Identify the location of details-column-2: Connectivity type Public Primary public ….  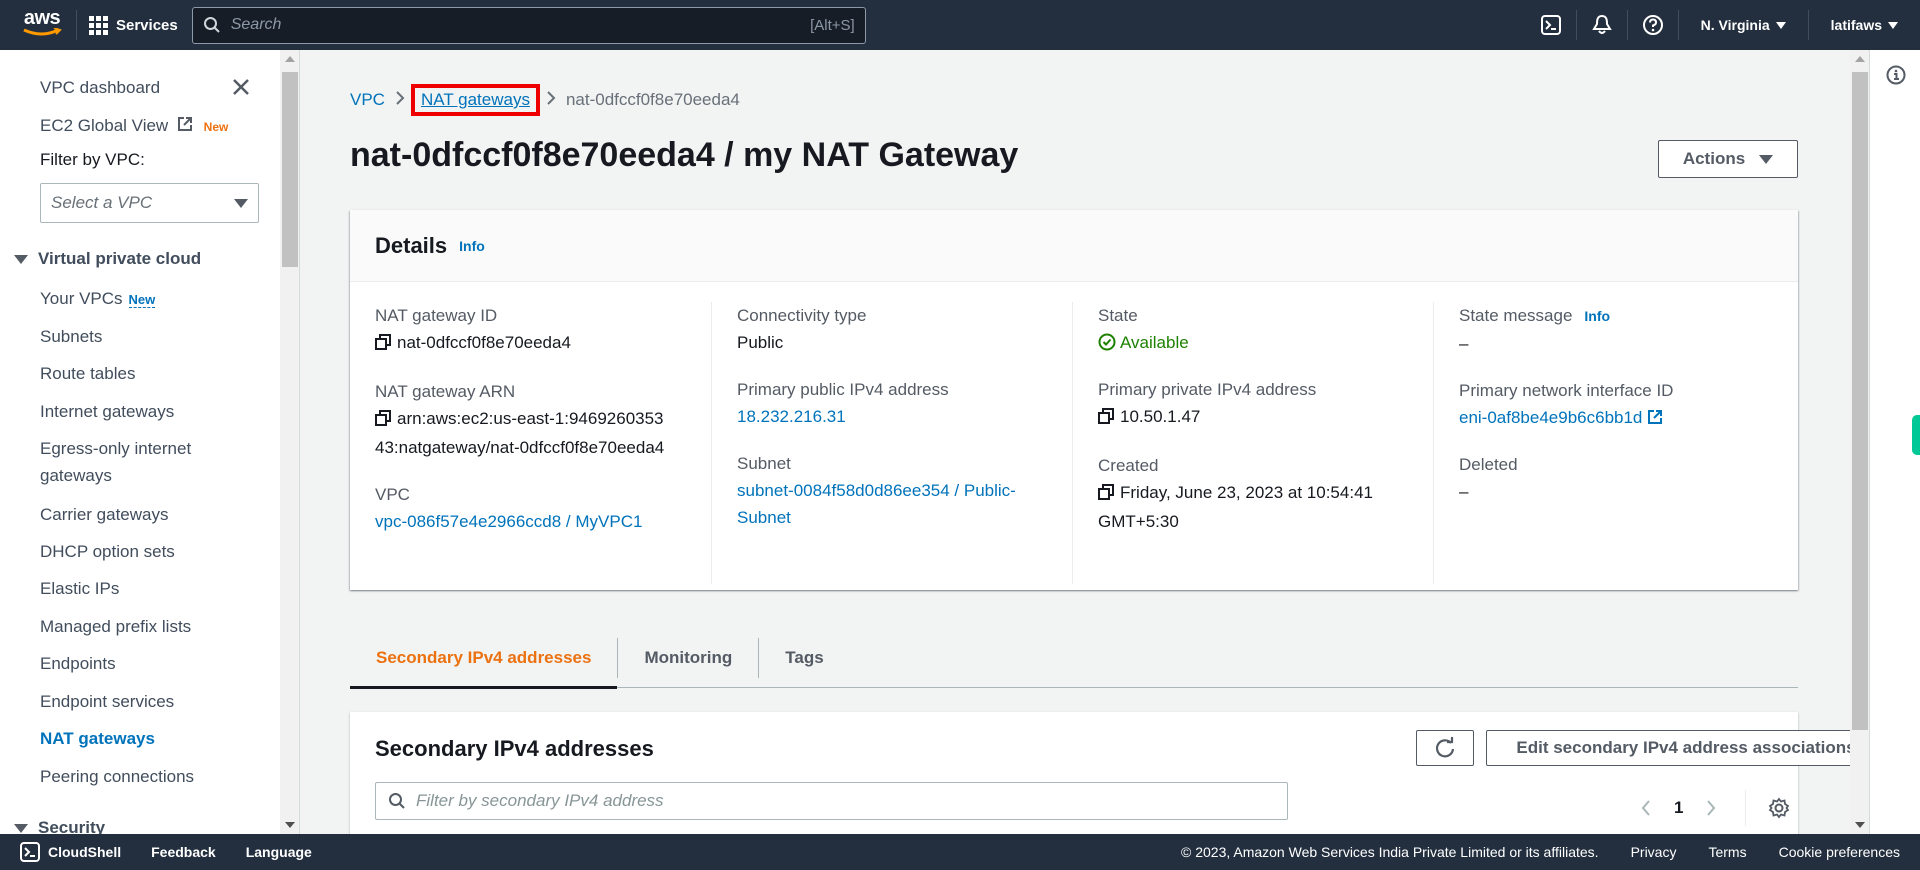
(891, 443).